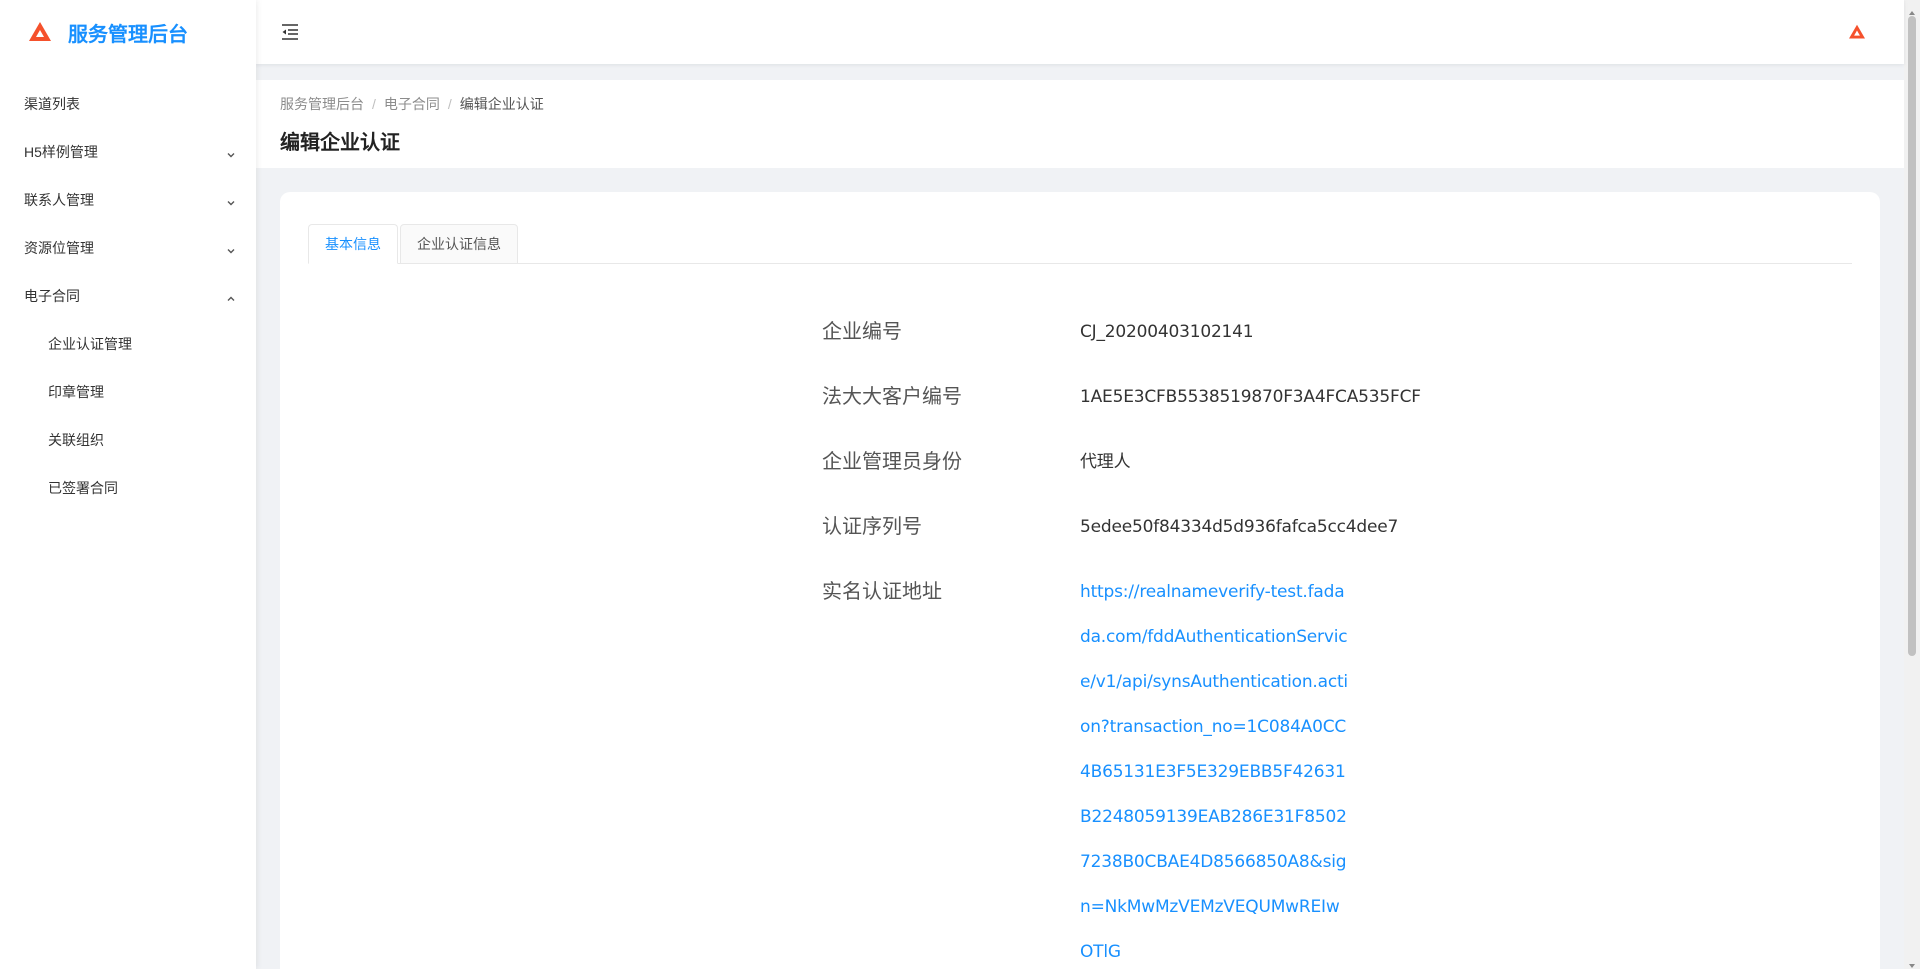  What do you see at coordinates (340, 143) in the screenshot?
I see `page-title: 编辑企业认证` at bounding box center [340, 143].